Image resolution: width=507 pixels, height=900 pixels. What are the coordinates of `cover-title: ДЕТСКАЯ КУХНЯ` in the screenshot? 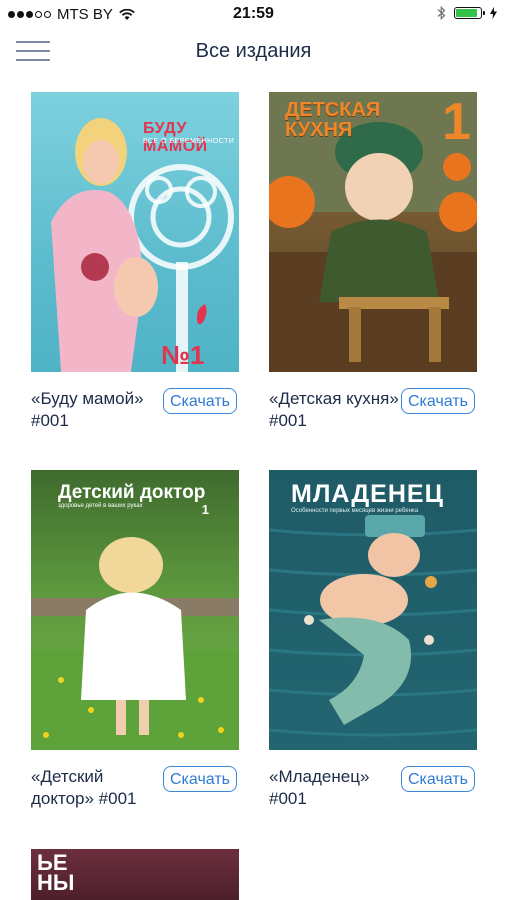 It's located at (332, 120).